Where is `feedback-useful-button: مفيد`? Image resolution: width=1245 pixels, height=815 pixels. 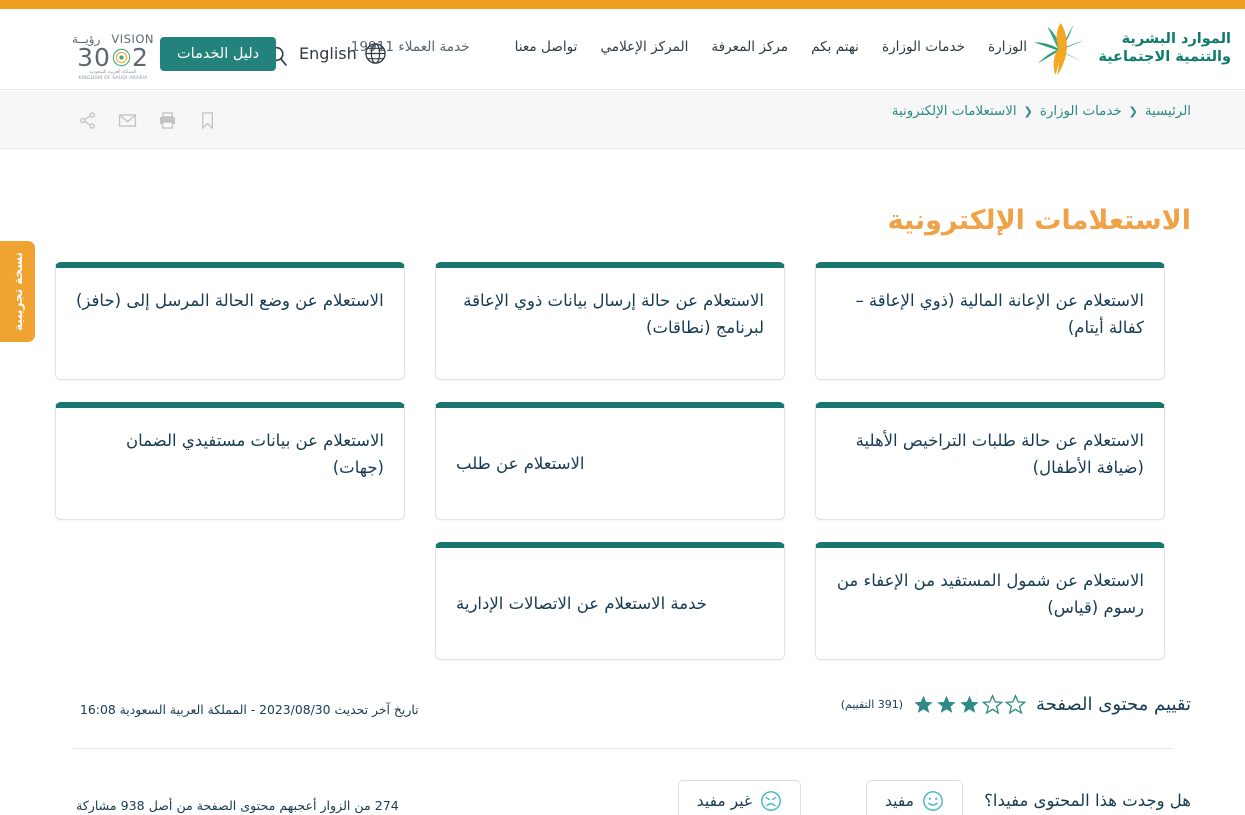
feedback-useful-button: مفيد is located at coordinates (914, 797).